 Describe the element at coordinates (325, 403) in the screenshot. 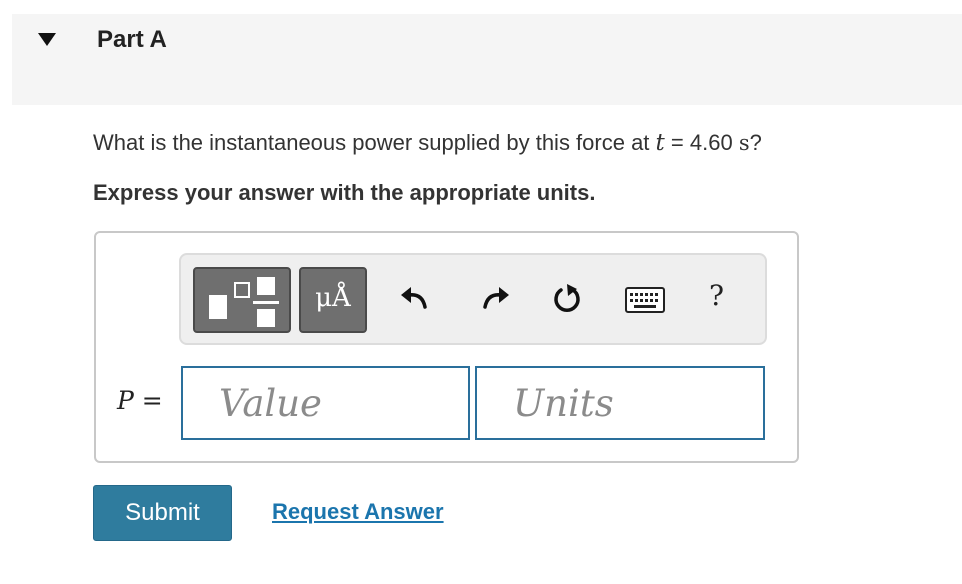

I see `value-input` at that location.